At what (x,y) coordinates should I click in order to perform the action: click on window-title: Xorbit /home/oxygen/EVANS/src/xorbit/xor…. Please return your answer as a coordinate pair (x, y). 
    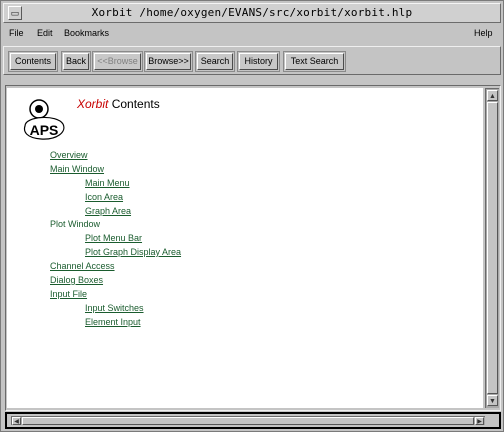
    Looking at the image, I should click on (252, 12).